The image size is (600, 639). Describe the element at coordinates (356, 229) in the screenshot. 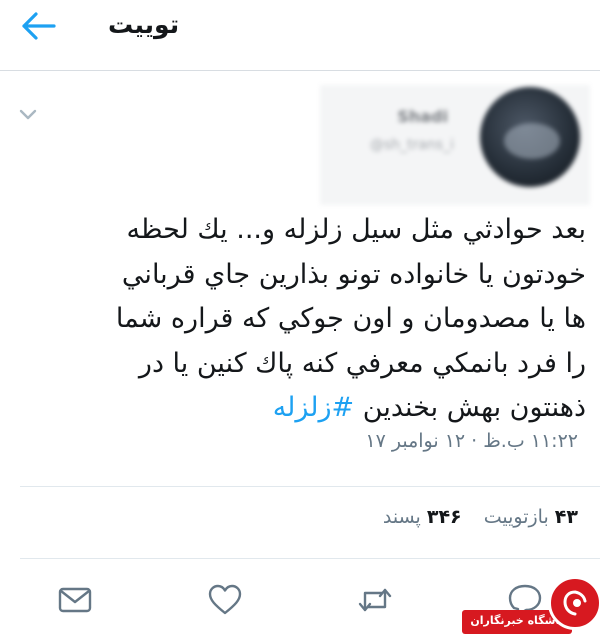

I see `tweet-line: بعد حوادثي مثل سيل زلزله و... يك لحظه` at that location.